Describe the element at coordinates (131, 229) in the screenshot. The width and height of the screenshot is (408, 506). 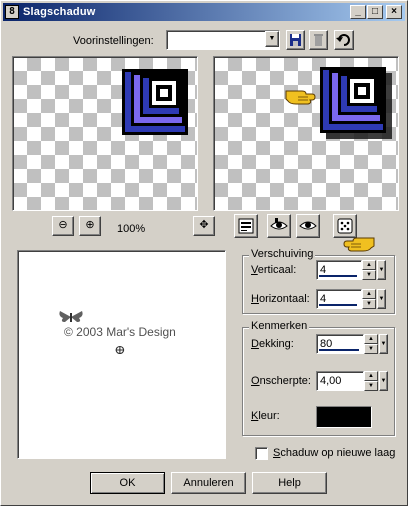
I see `zoom-level: 100%` at that location.